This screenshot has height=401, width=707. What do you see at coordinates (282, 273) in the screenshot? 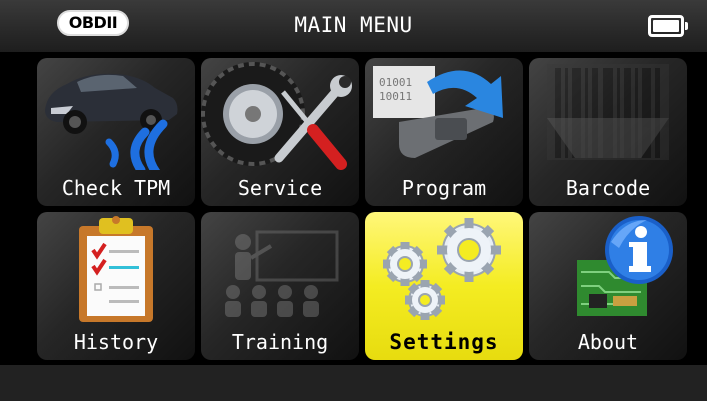
I see `classroom-icon` at bounding box center [282, 273].